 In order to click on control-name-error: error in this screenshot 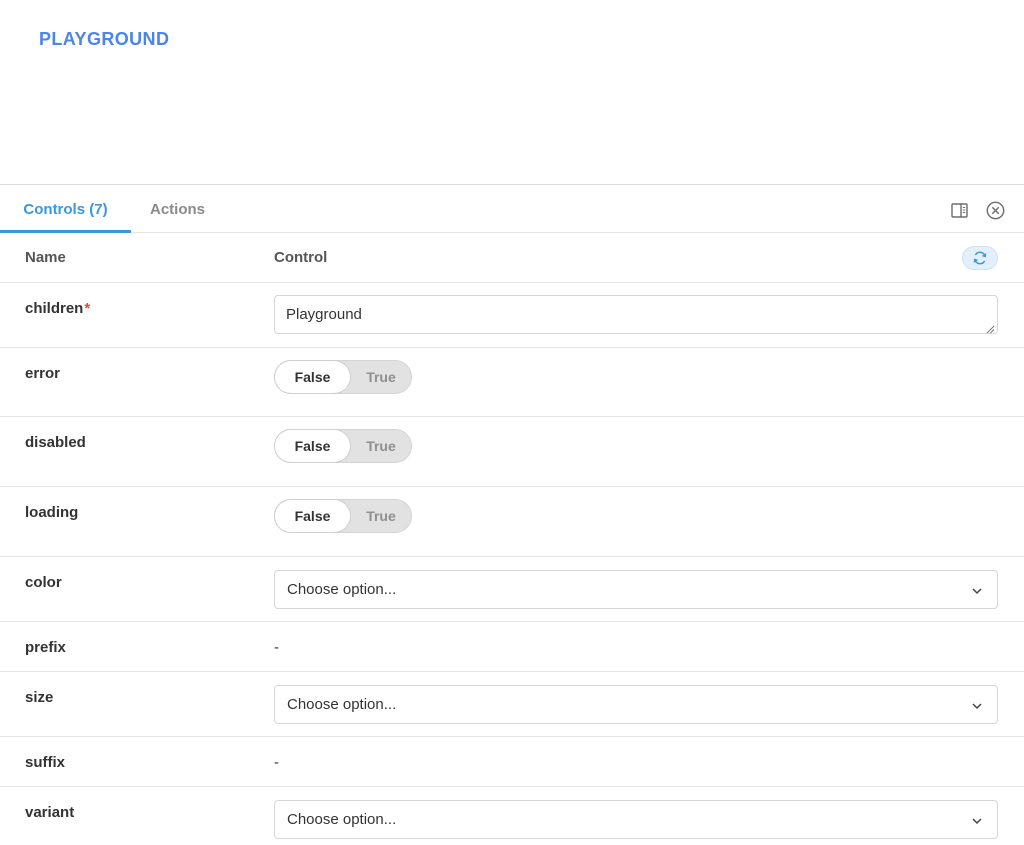, I will do `click(43, 373)`.